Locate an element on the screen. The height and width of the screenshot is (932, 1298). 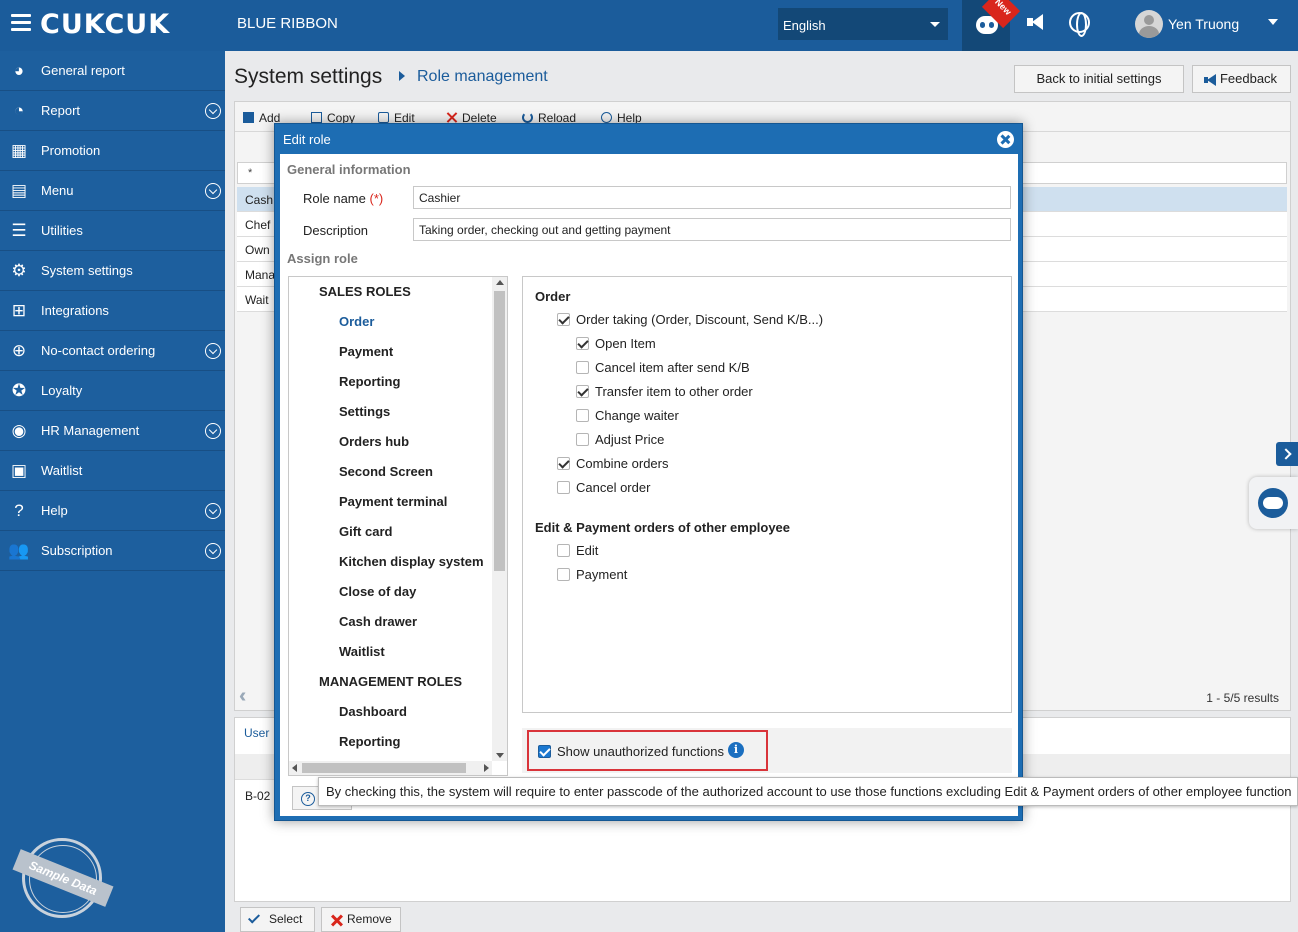
sidebar-item-report: ◔ Report is located at coordinates (112, 111).